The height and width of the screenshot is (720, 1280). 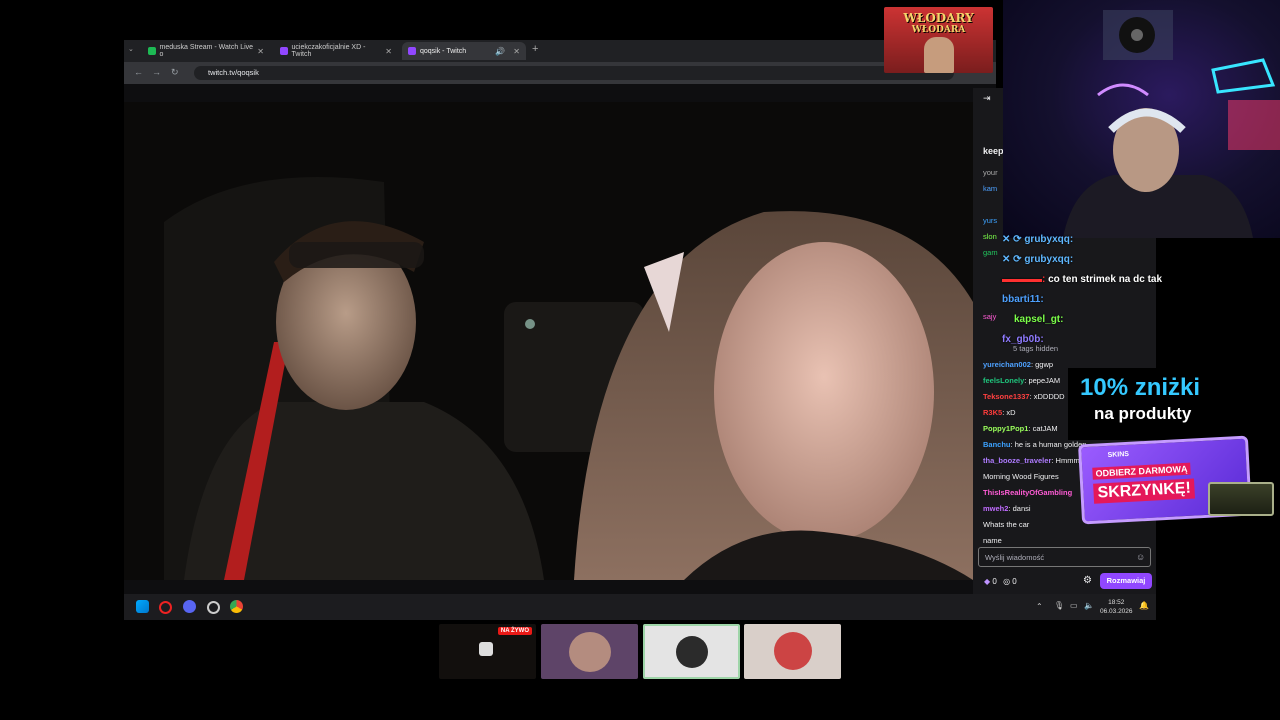 I want to click on chat-message: R3K5: xD, so click(x=999, y=412).